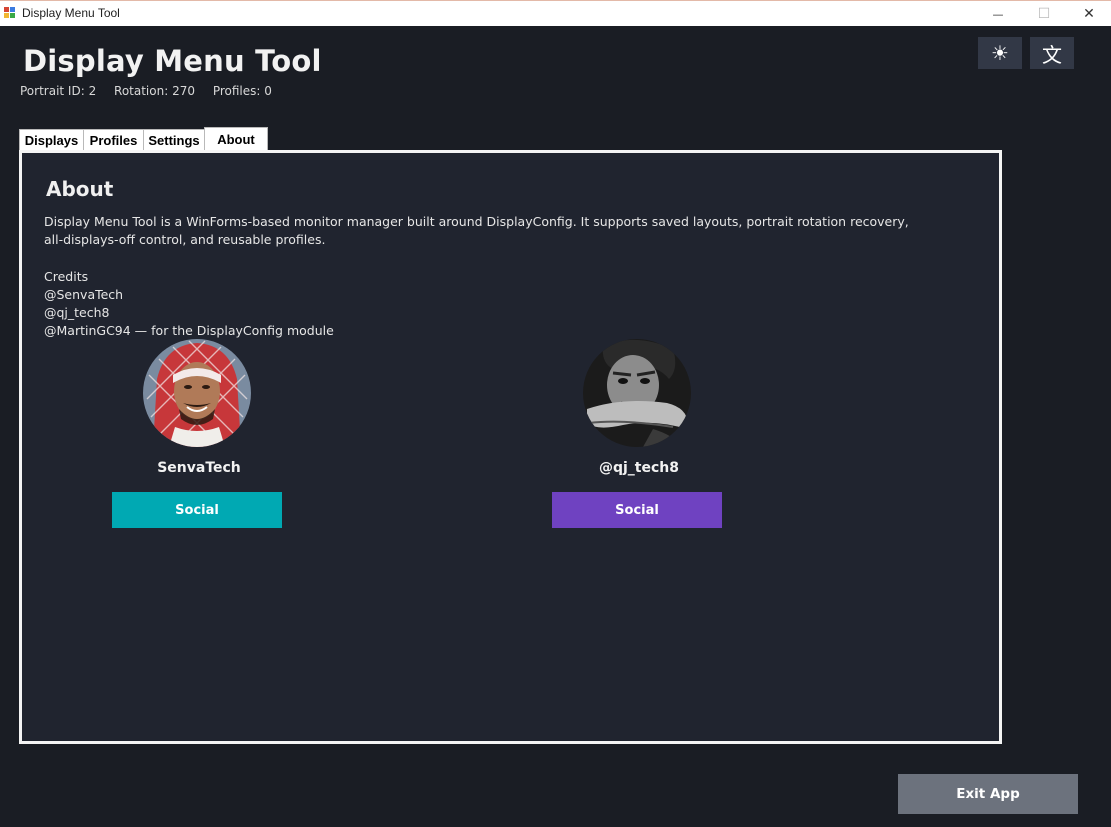 This screenshot has height=827, width=1111. I want to click on tab-settings: Settings, so click(174, 140).